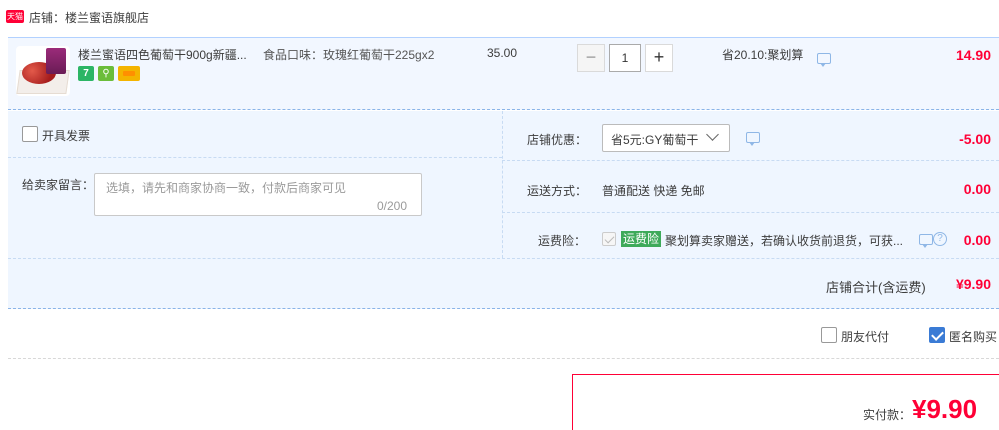 This screenshot has width=999, height=430. I want to click on tmall-logo-icon: 天猫, so click(15, 16).